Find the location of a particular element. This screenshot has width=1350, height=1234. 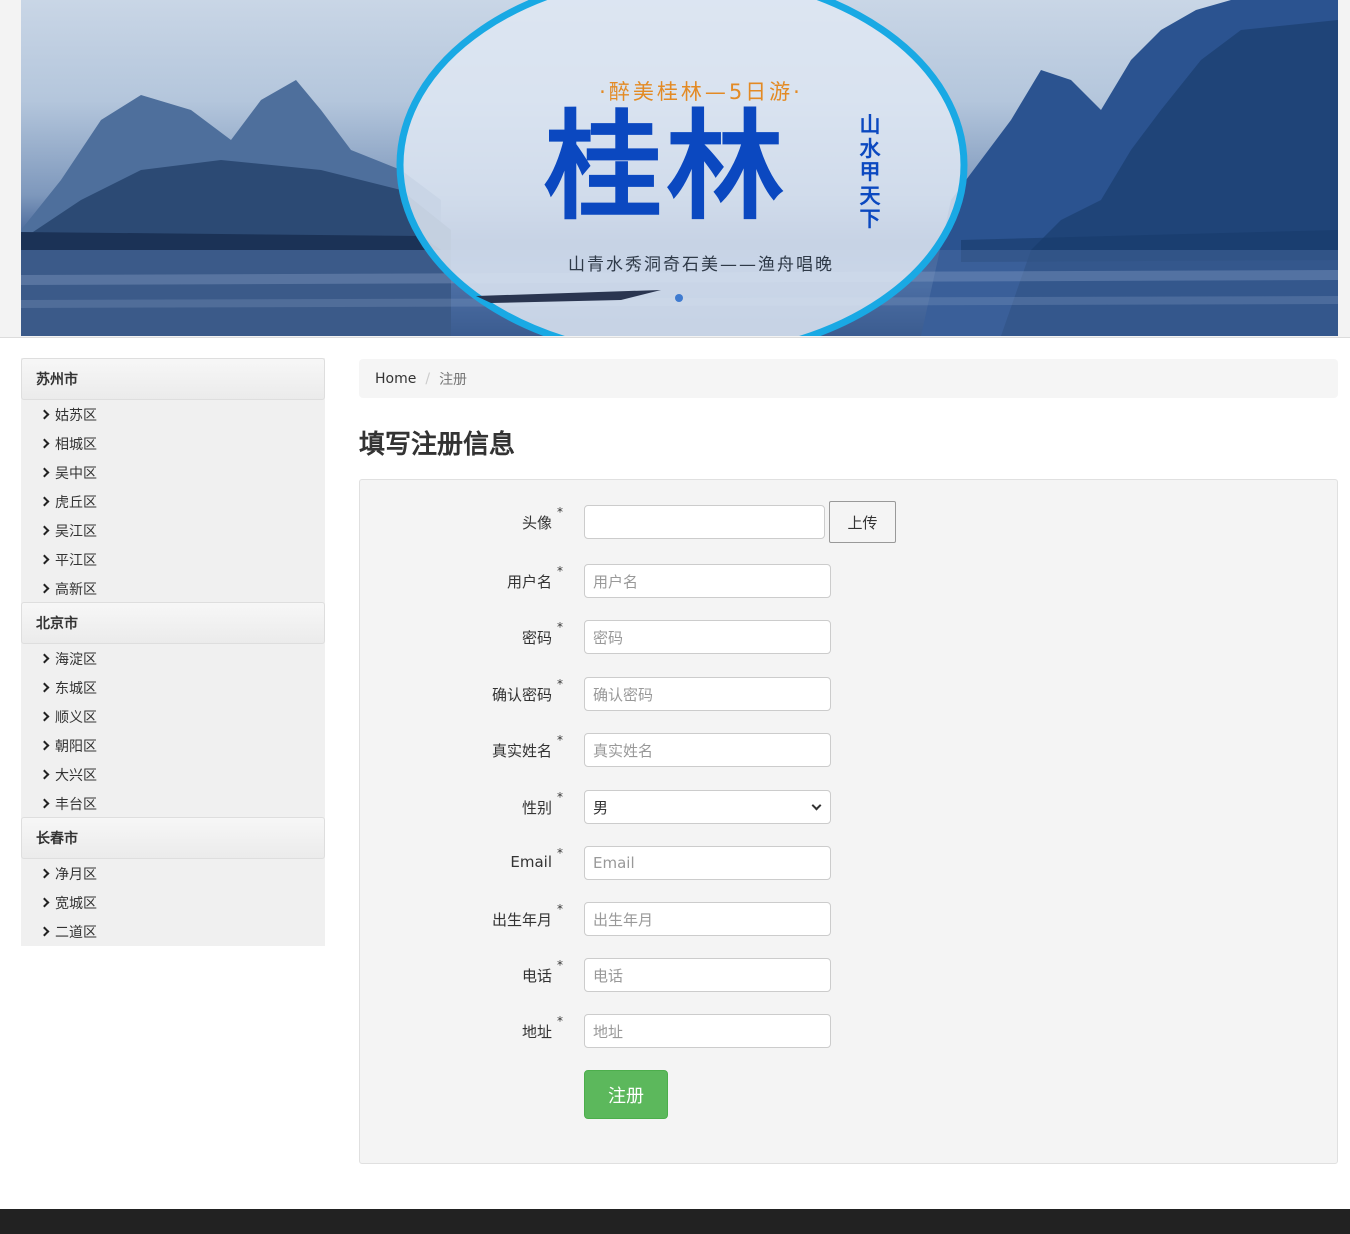

district-label: 吴江区 is located at coordinates (76, 531).